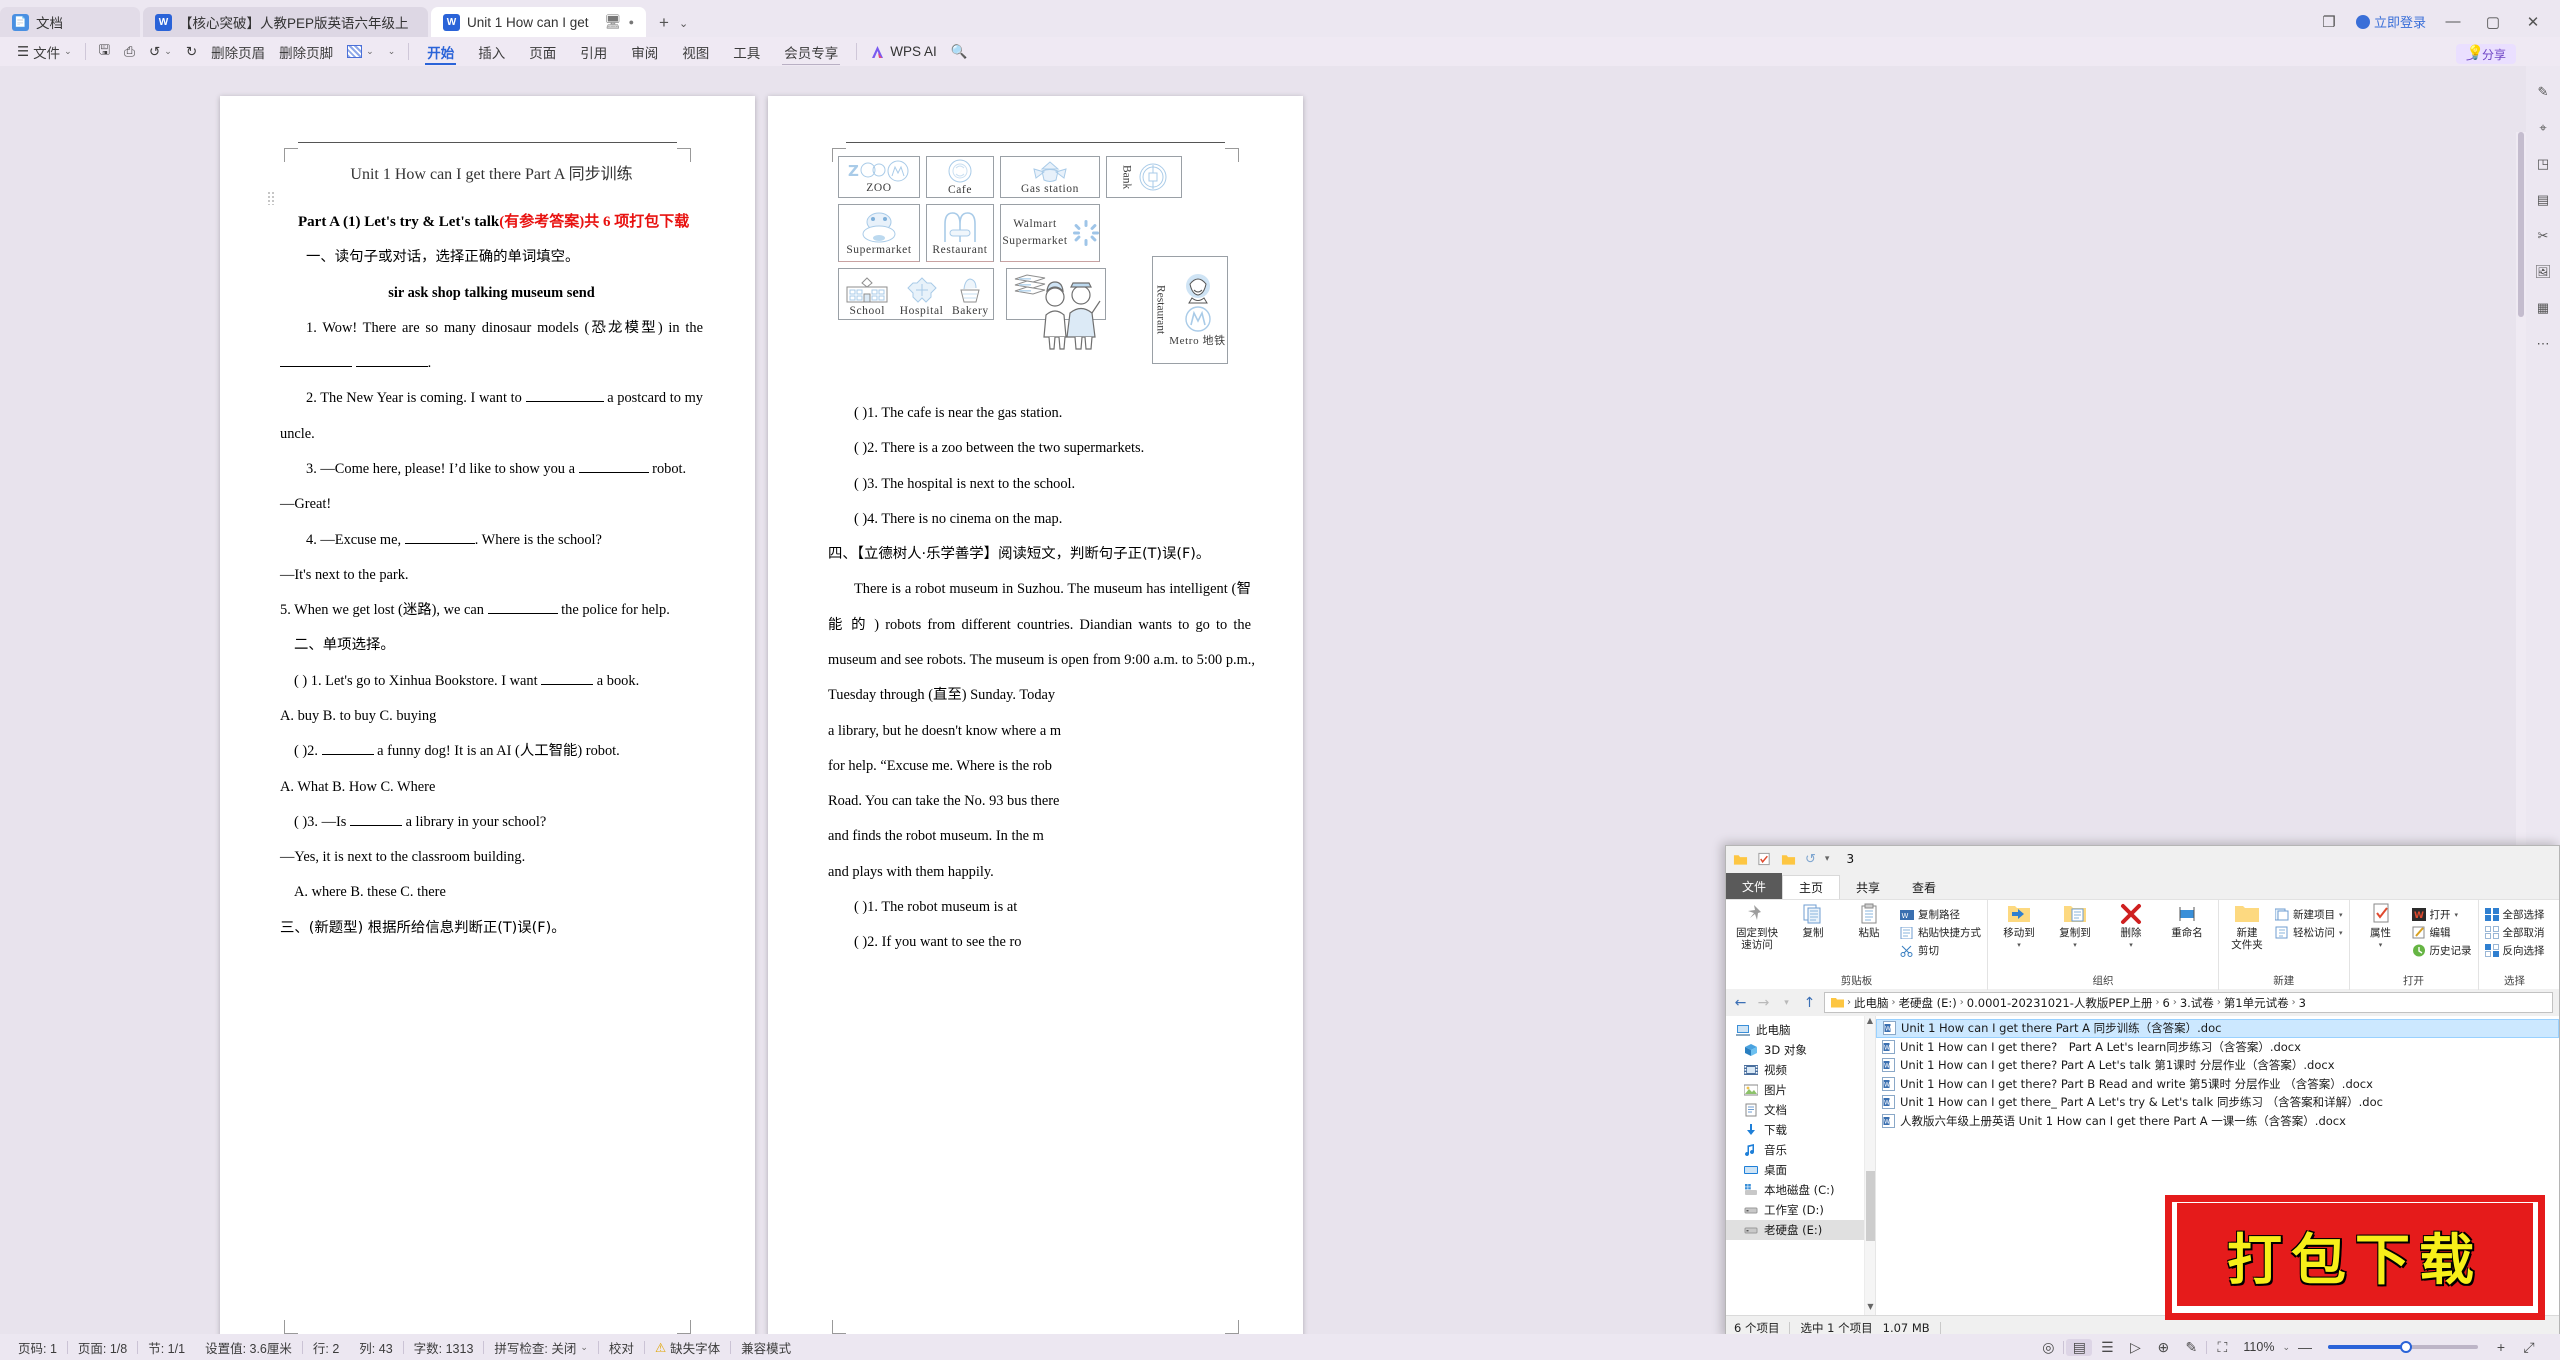  What do you see at coordinates (2247, 927) in the screenshot?
I see `new-folder-button: 新建 文件夹` at bounding box center [2247, 927].